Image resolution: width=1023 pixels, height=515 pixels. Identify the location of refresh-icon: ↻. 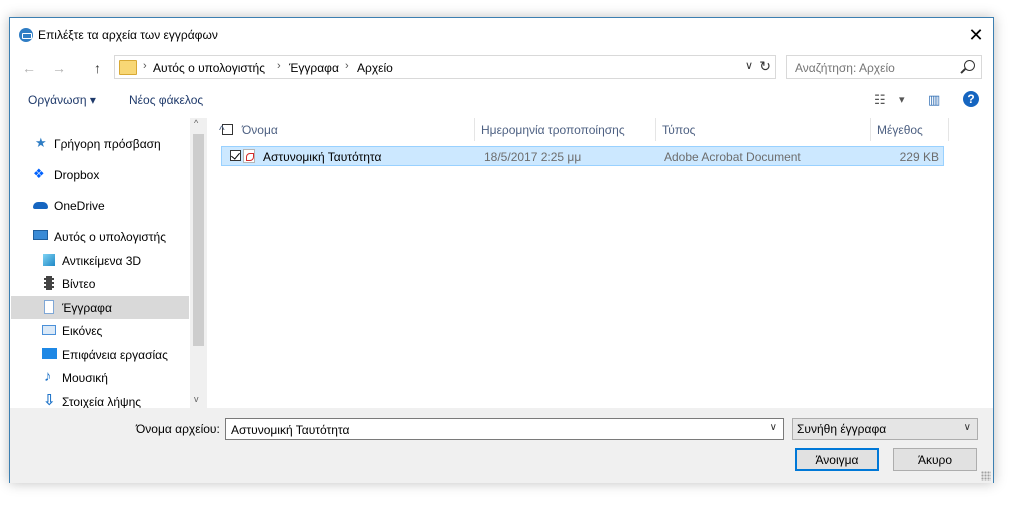
(765, 66).